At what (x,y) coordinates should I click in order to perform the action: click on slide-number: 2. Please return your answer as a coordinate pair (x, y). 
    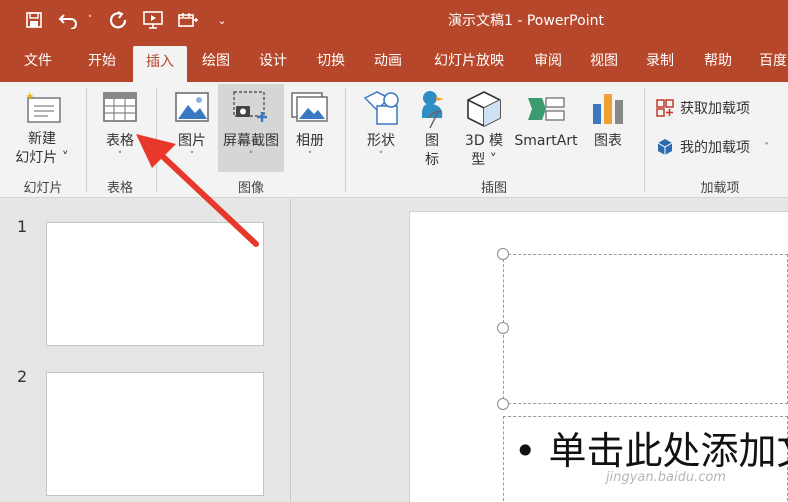
    Looking at the image, I should click on (22, 376).